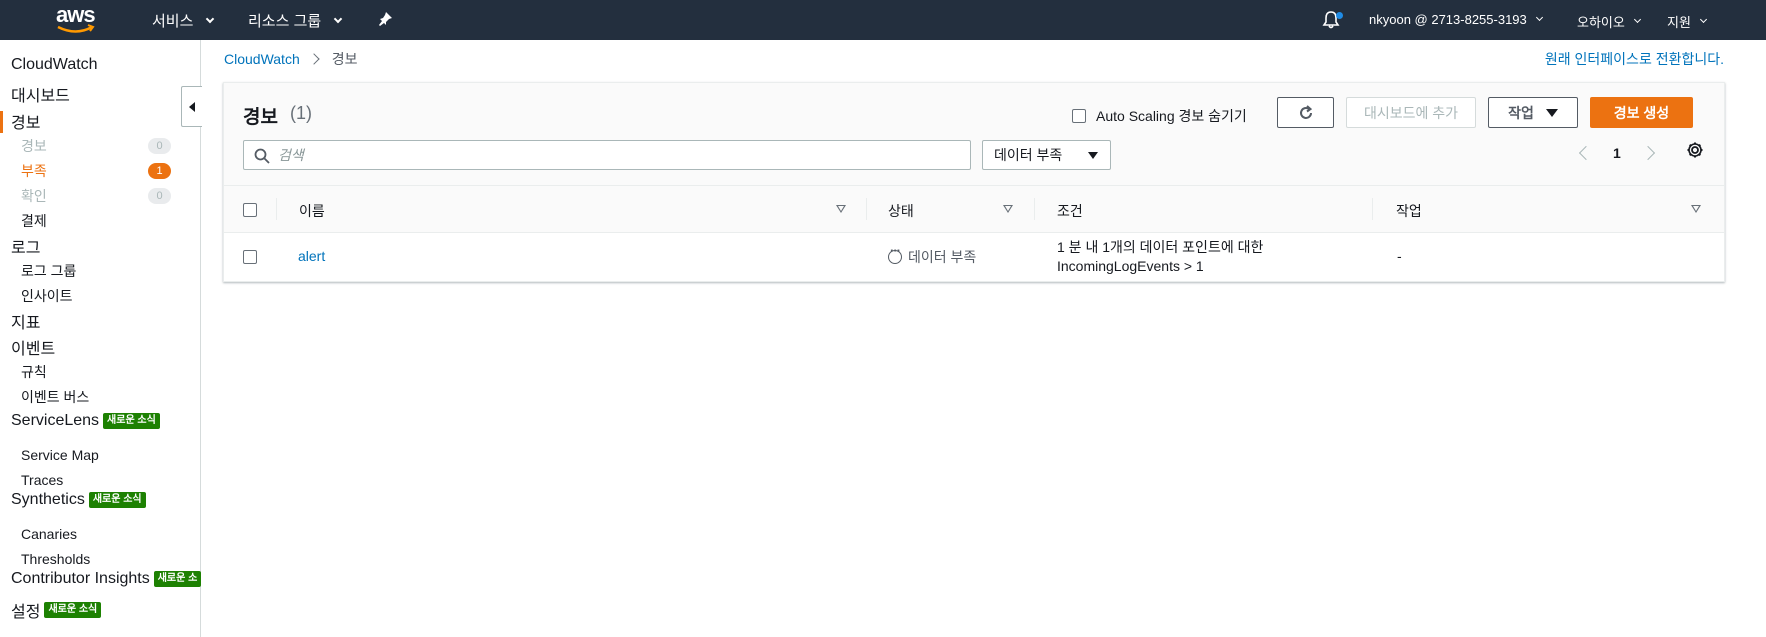  Describe the element at coordinates (159, 196) in the screenshot. I see `ok-count-badge: 0` at that location.